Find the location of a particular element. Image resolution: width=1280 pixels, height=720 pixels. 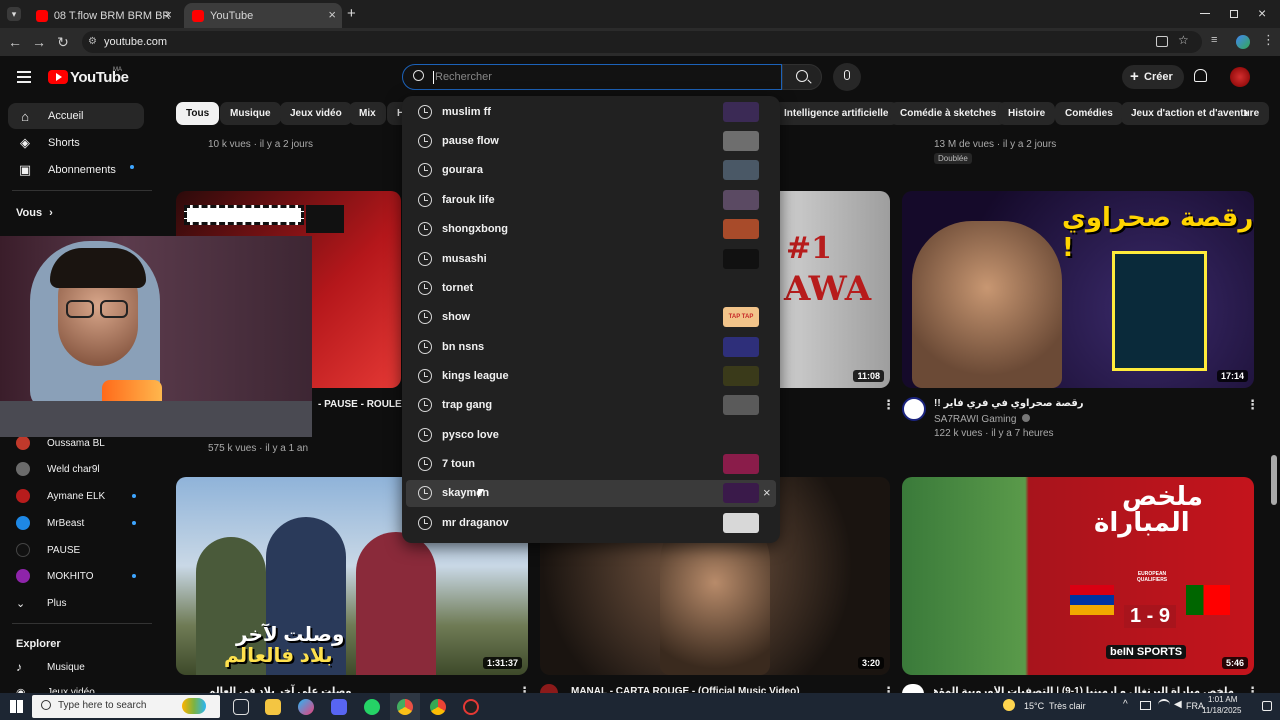

video-title: - PAUSE - ROULET is located at coordinates (363, 404).